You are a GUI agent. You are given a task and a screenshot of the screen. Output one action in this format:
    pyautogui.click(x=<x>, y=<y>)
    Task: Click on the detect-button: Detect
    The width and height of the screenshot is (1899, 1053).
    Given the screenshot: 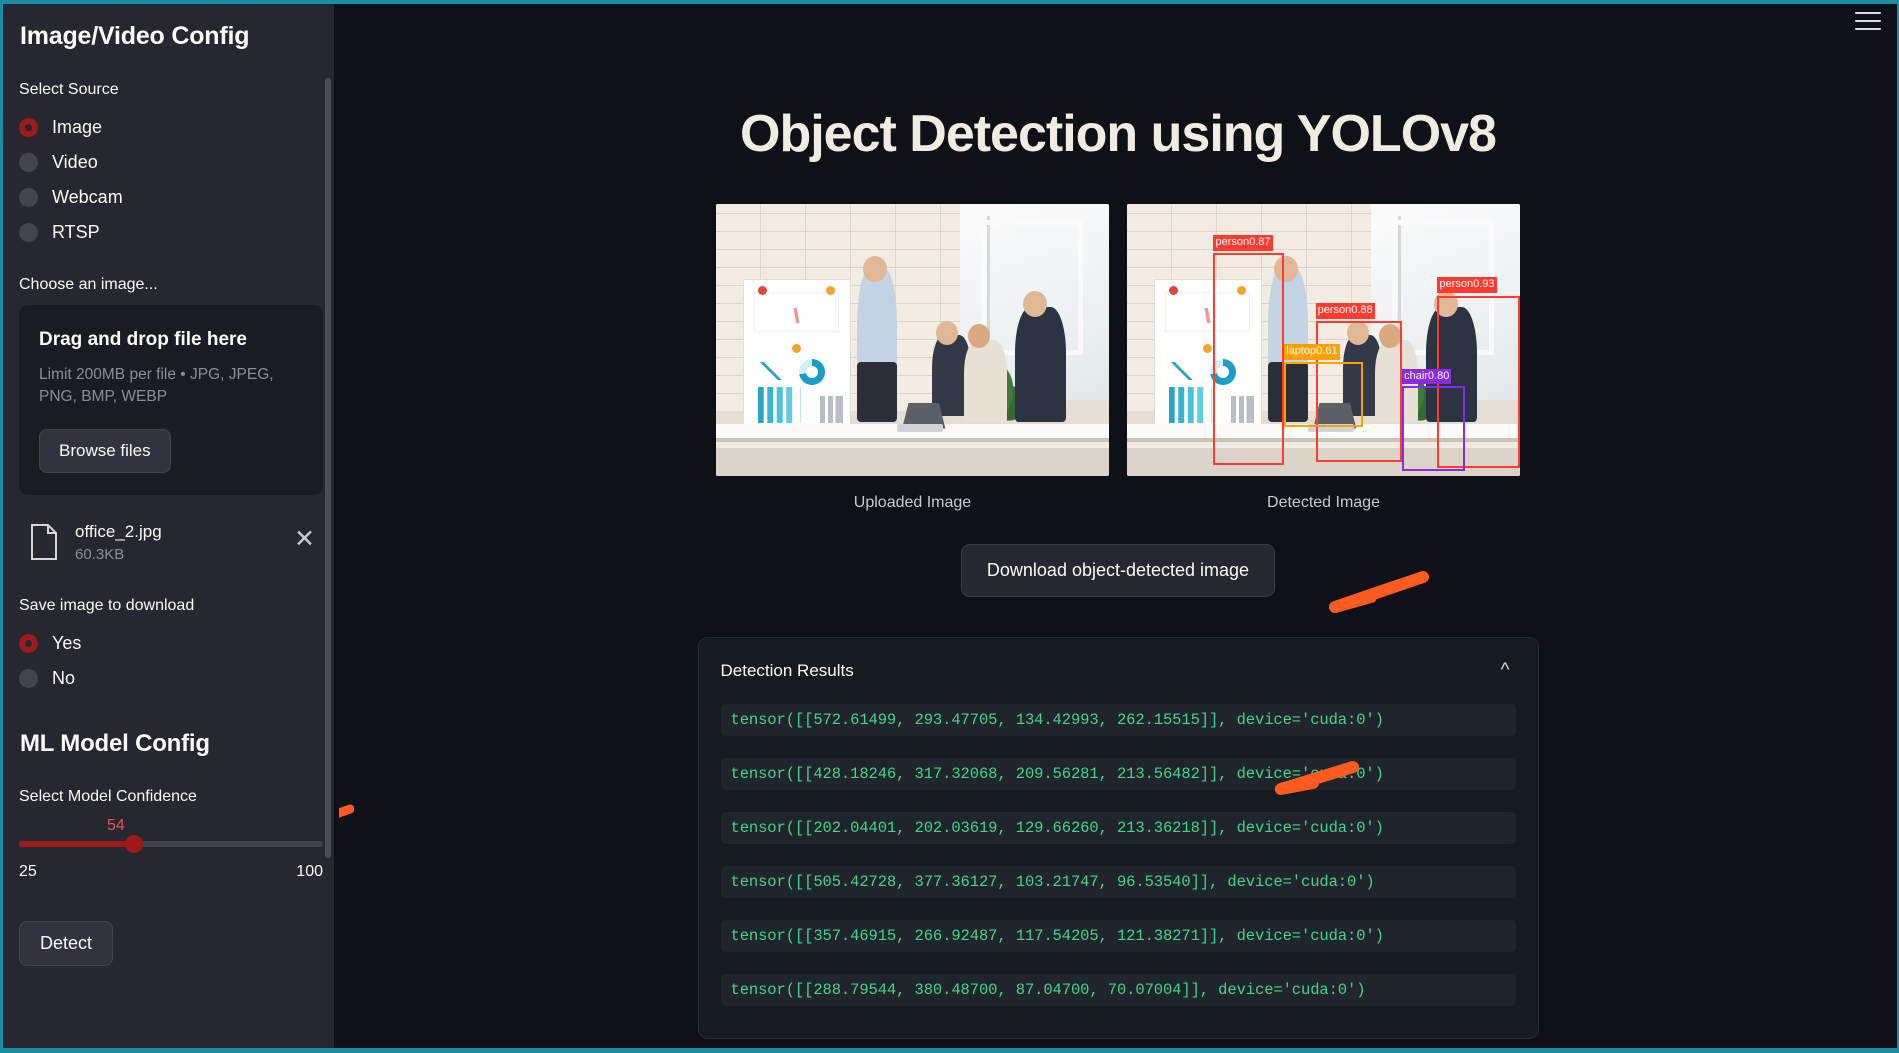 What is the action you would take?
    pyautogui.click(x=66, y=944)
    